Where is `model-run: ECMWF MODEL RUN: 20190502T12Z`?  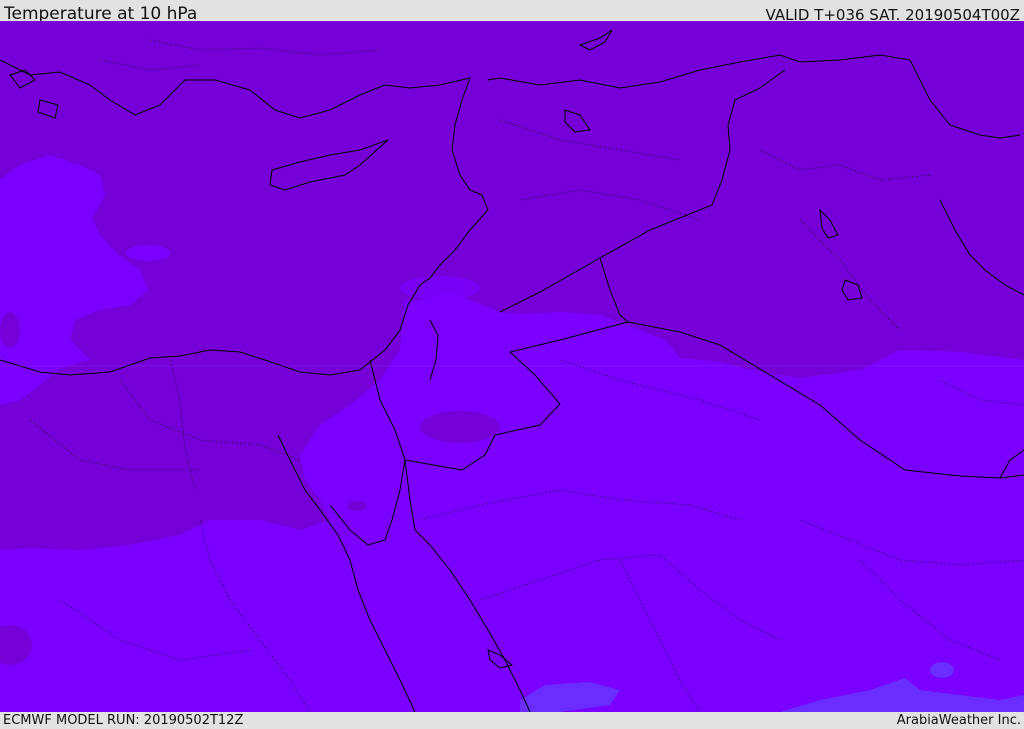 model-run: ECMWF MODEL RUN: 20190502T12Z is located at coordinates (123, 720).